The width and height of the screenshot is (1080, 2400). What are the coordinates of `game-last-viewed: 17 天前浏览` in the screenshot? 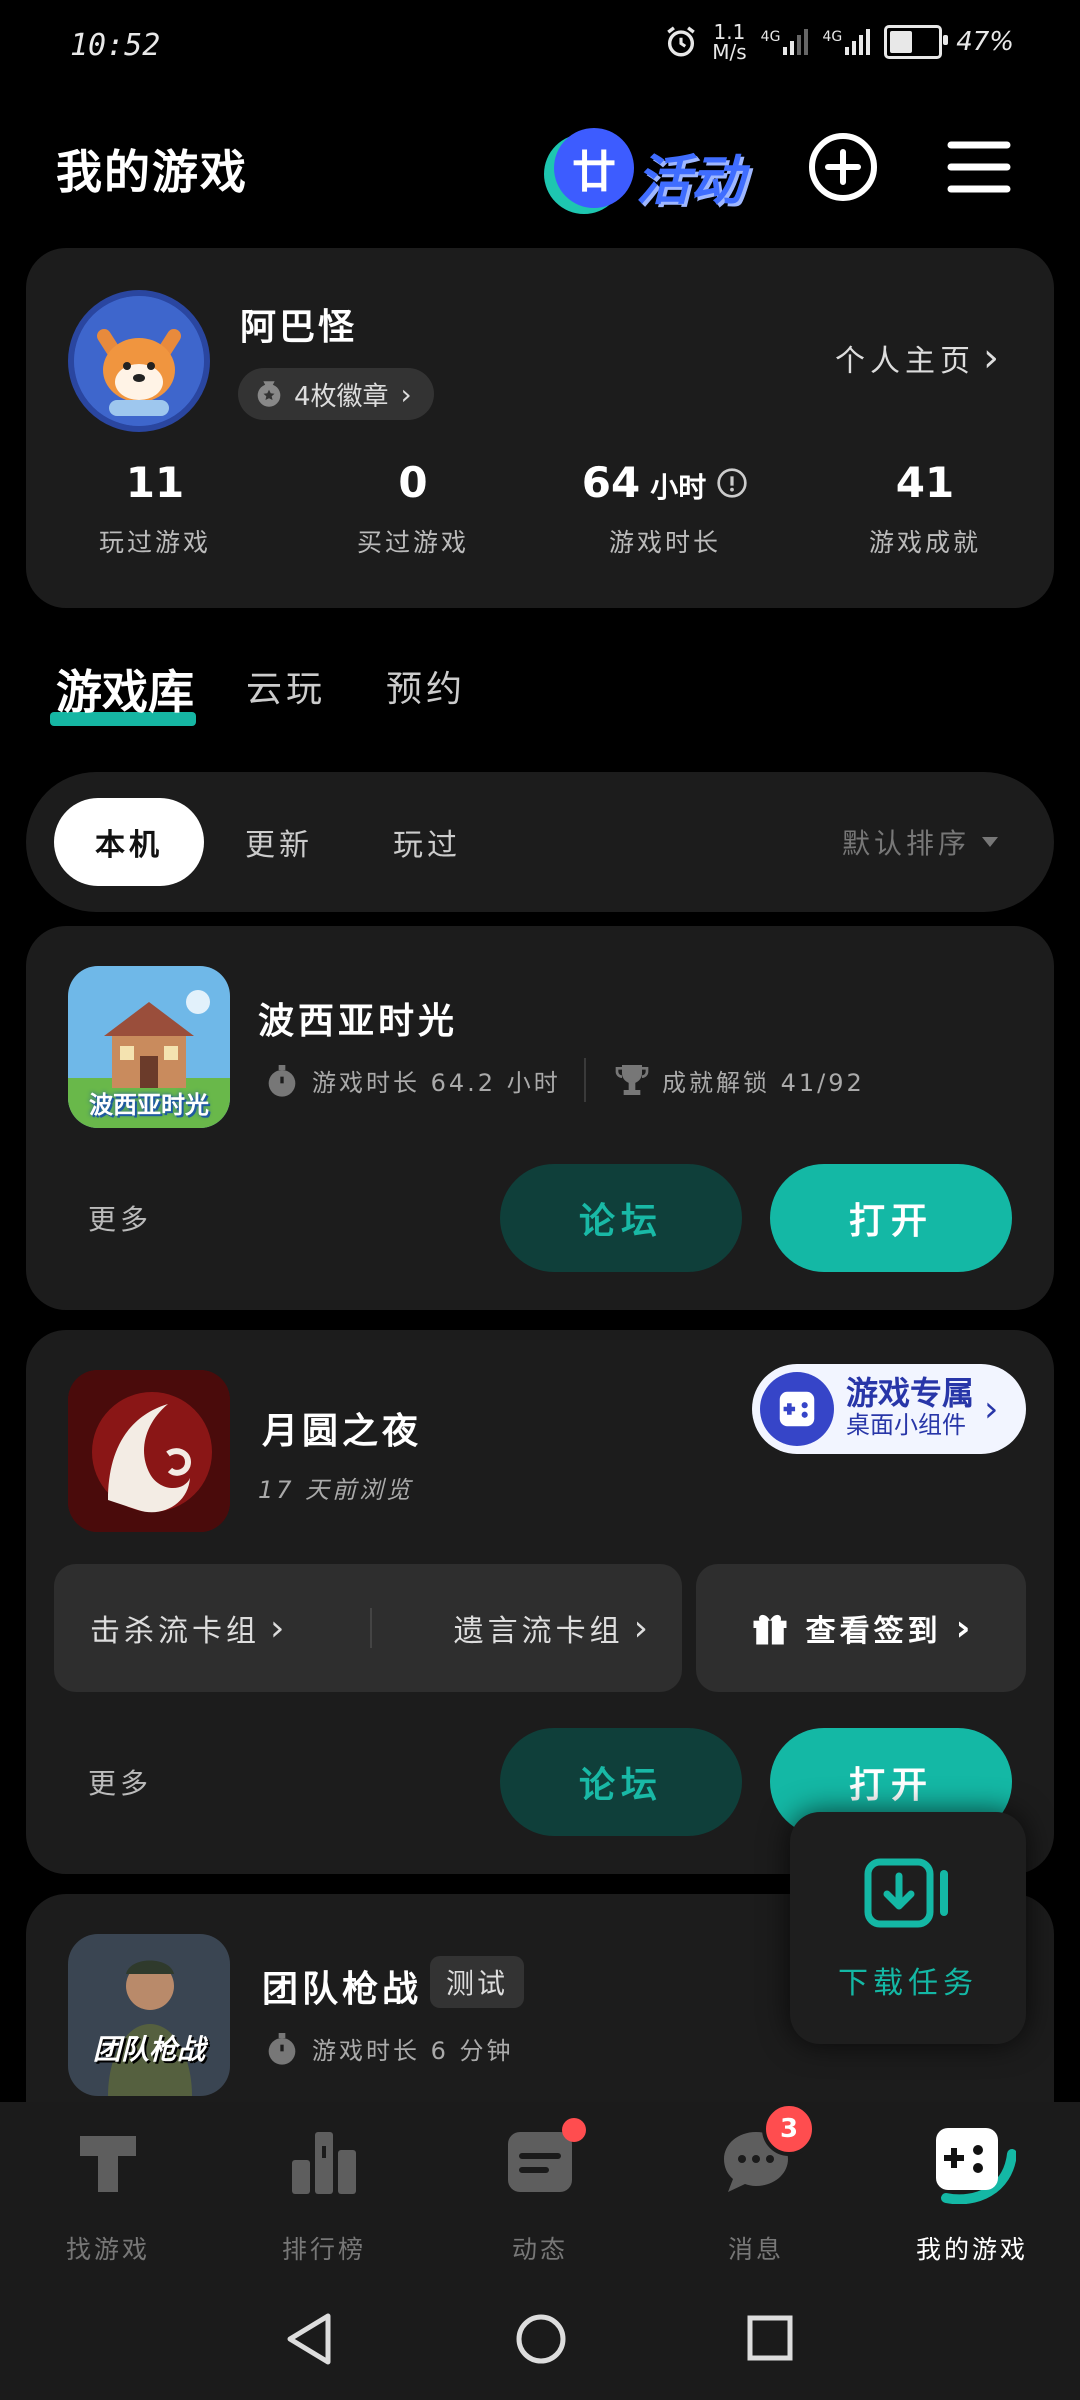 It's located at (336, 1490).